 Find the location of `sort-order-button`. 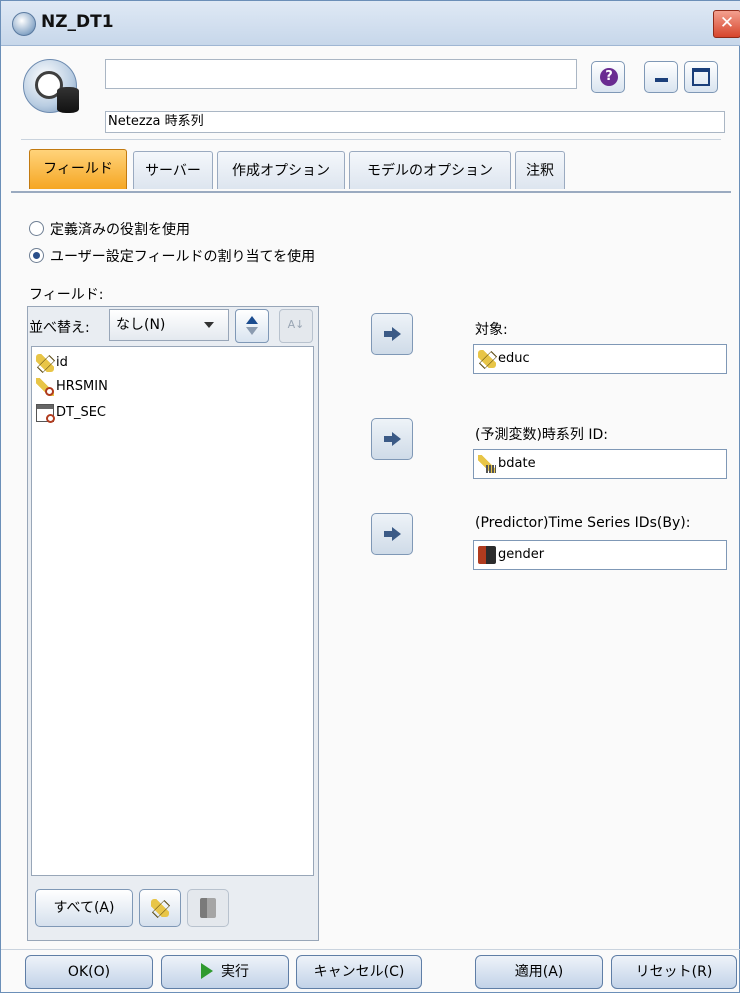

sort-order-button is located at coordinates (252, 326).